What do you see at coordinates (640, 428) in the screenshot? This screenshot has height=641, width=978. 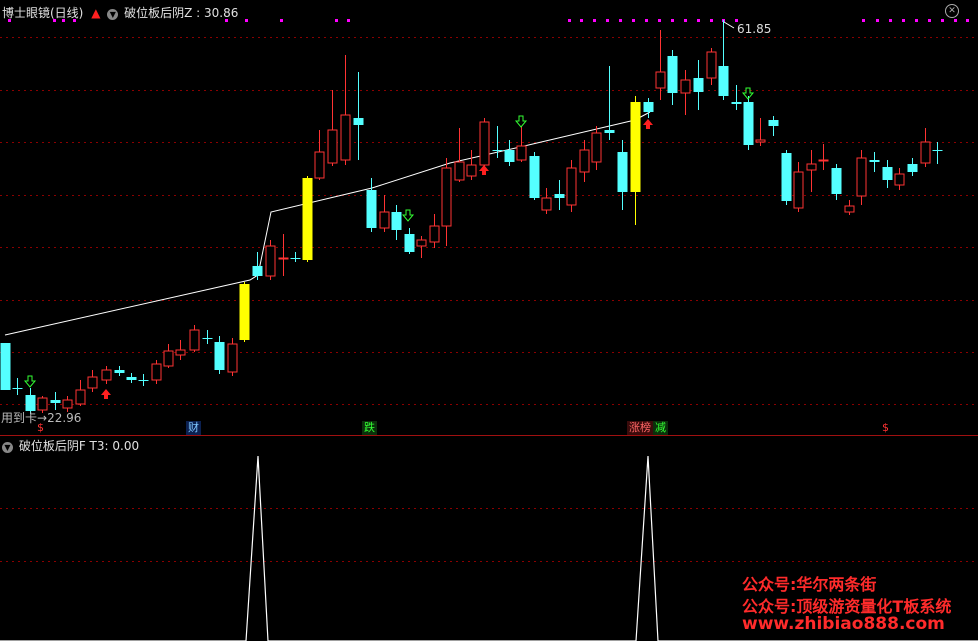 I see `marker-zhangbang: 涨榜` at bounding box center [640, 428].